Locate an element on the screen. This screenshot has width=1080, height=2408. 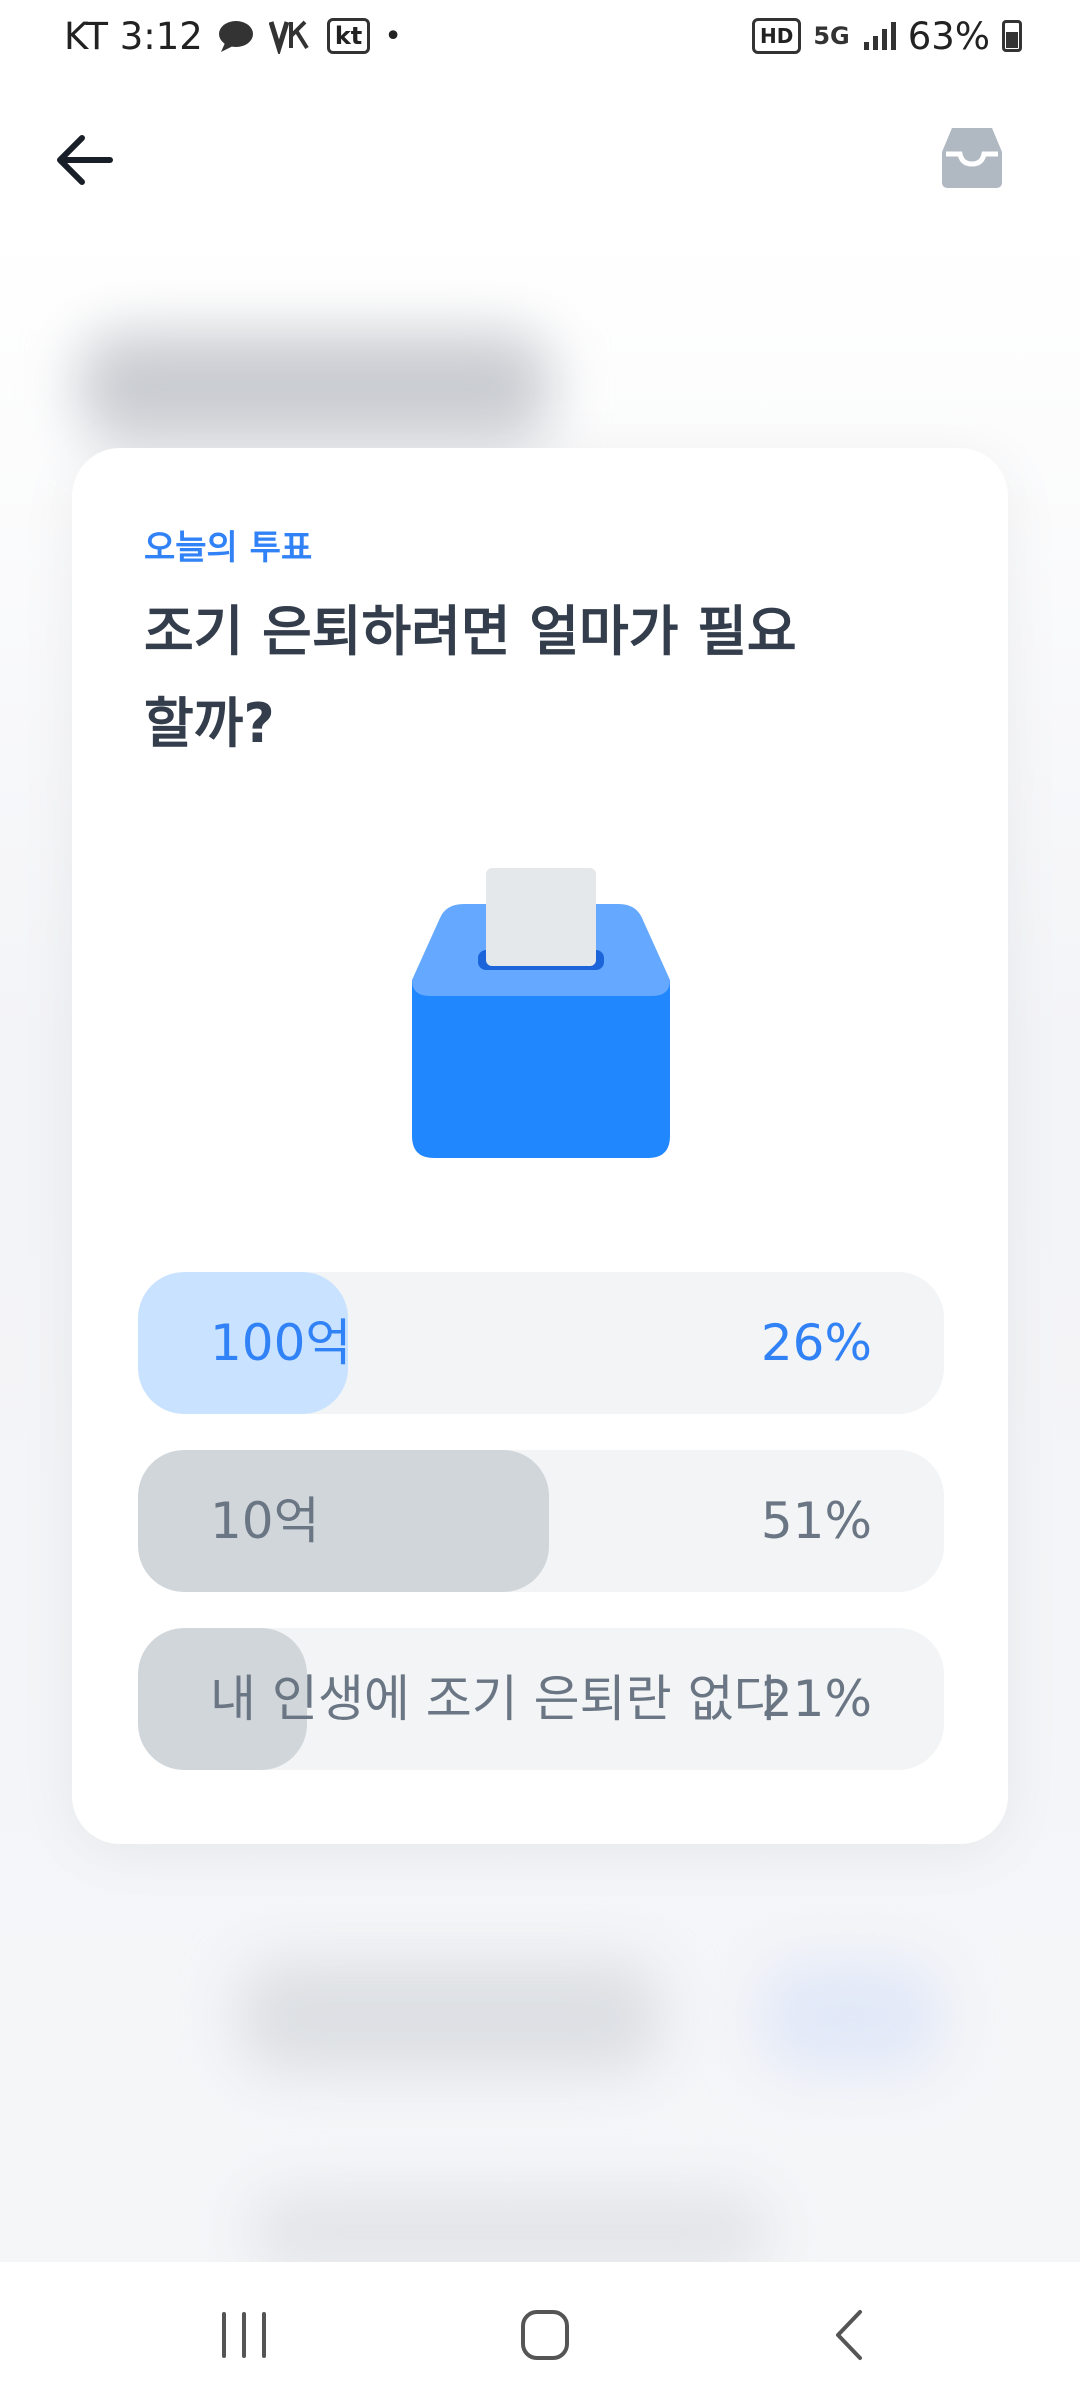
system-nav-bar is located at coordinates (540, 2335).